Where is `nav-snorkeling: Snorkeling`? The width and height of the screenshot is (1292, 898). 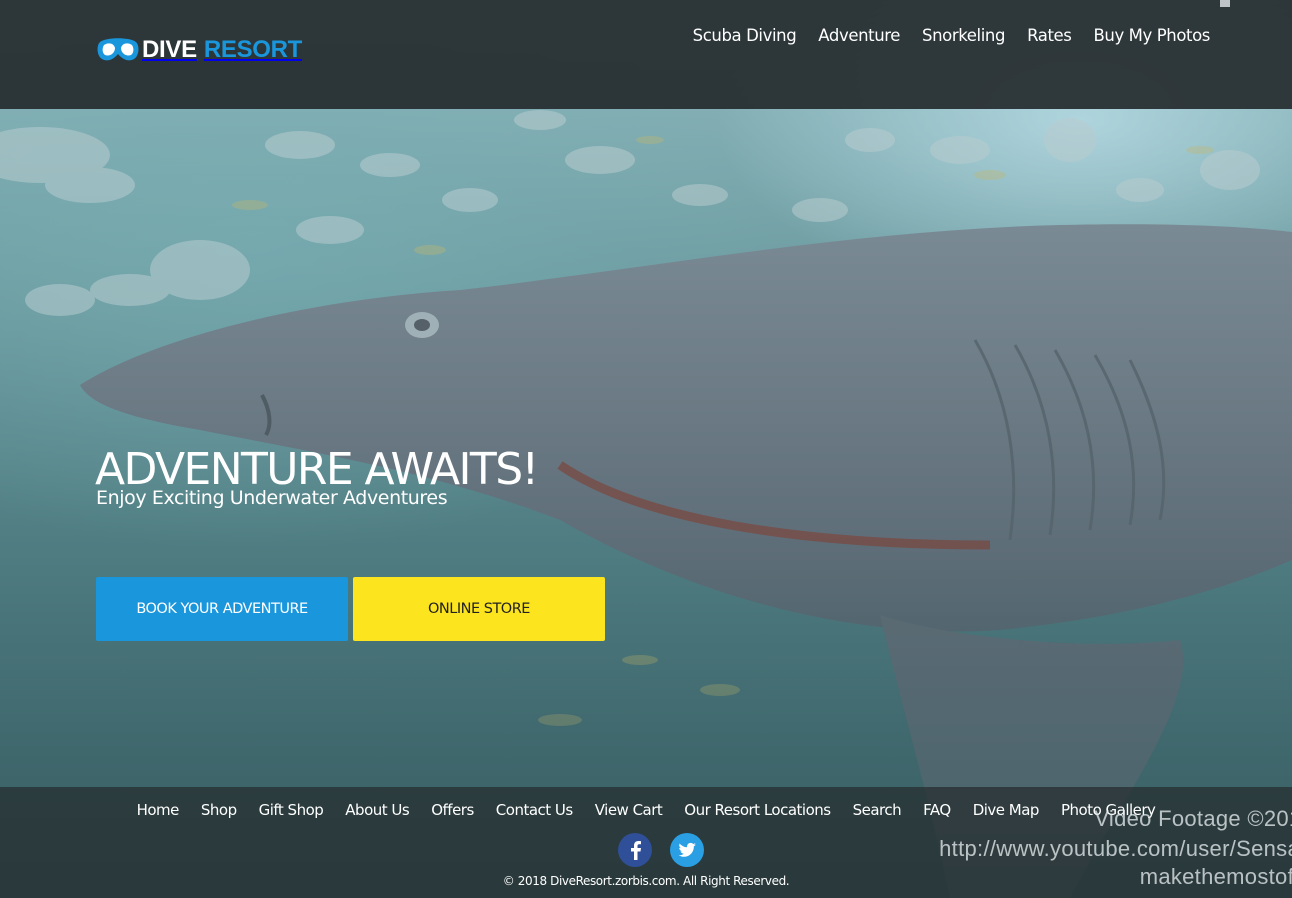
nav-snorkeling: Snorkeling is located at coordinates (963, 36).